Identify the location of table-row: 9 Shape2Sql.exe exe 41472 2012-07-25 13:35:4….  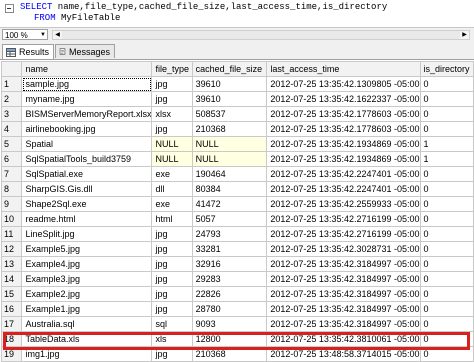
(237, 204).